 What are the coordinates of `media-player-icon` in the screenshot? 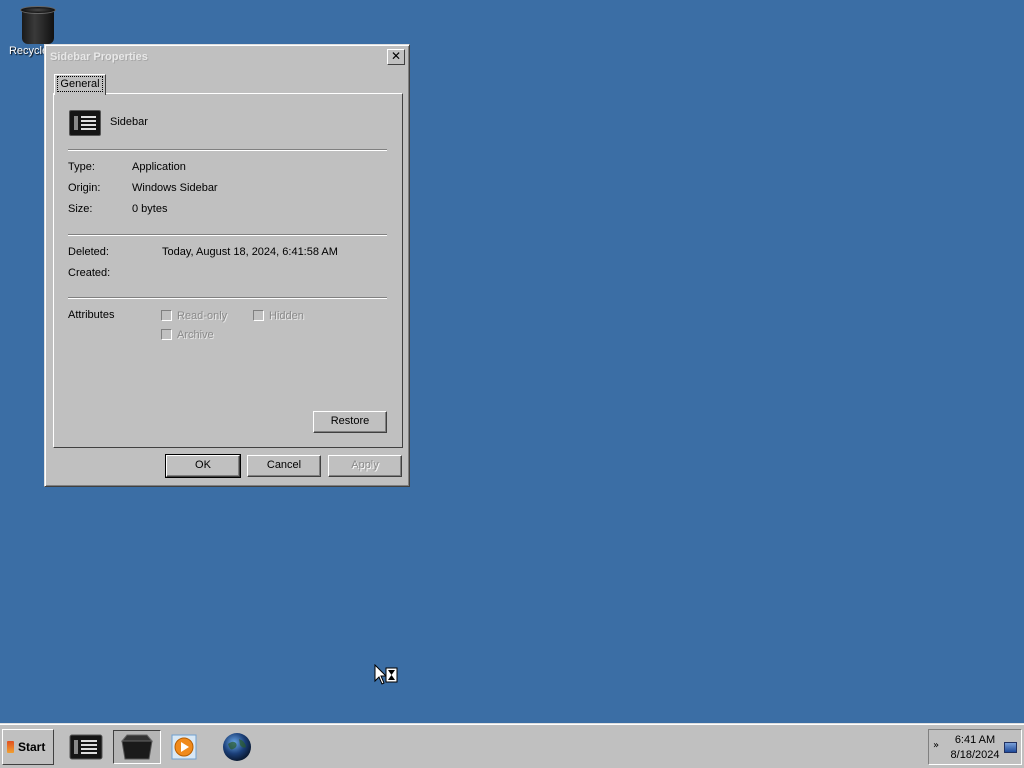 It's located at (184, 747).